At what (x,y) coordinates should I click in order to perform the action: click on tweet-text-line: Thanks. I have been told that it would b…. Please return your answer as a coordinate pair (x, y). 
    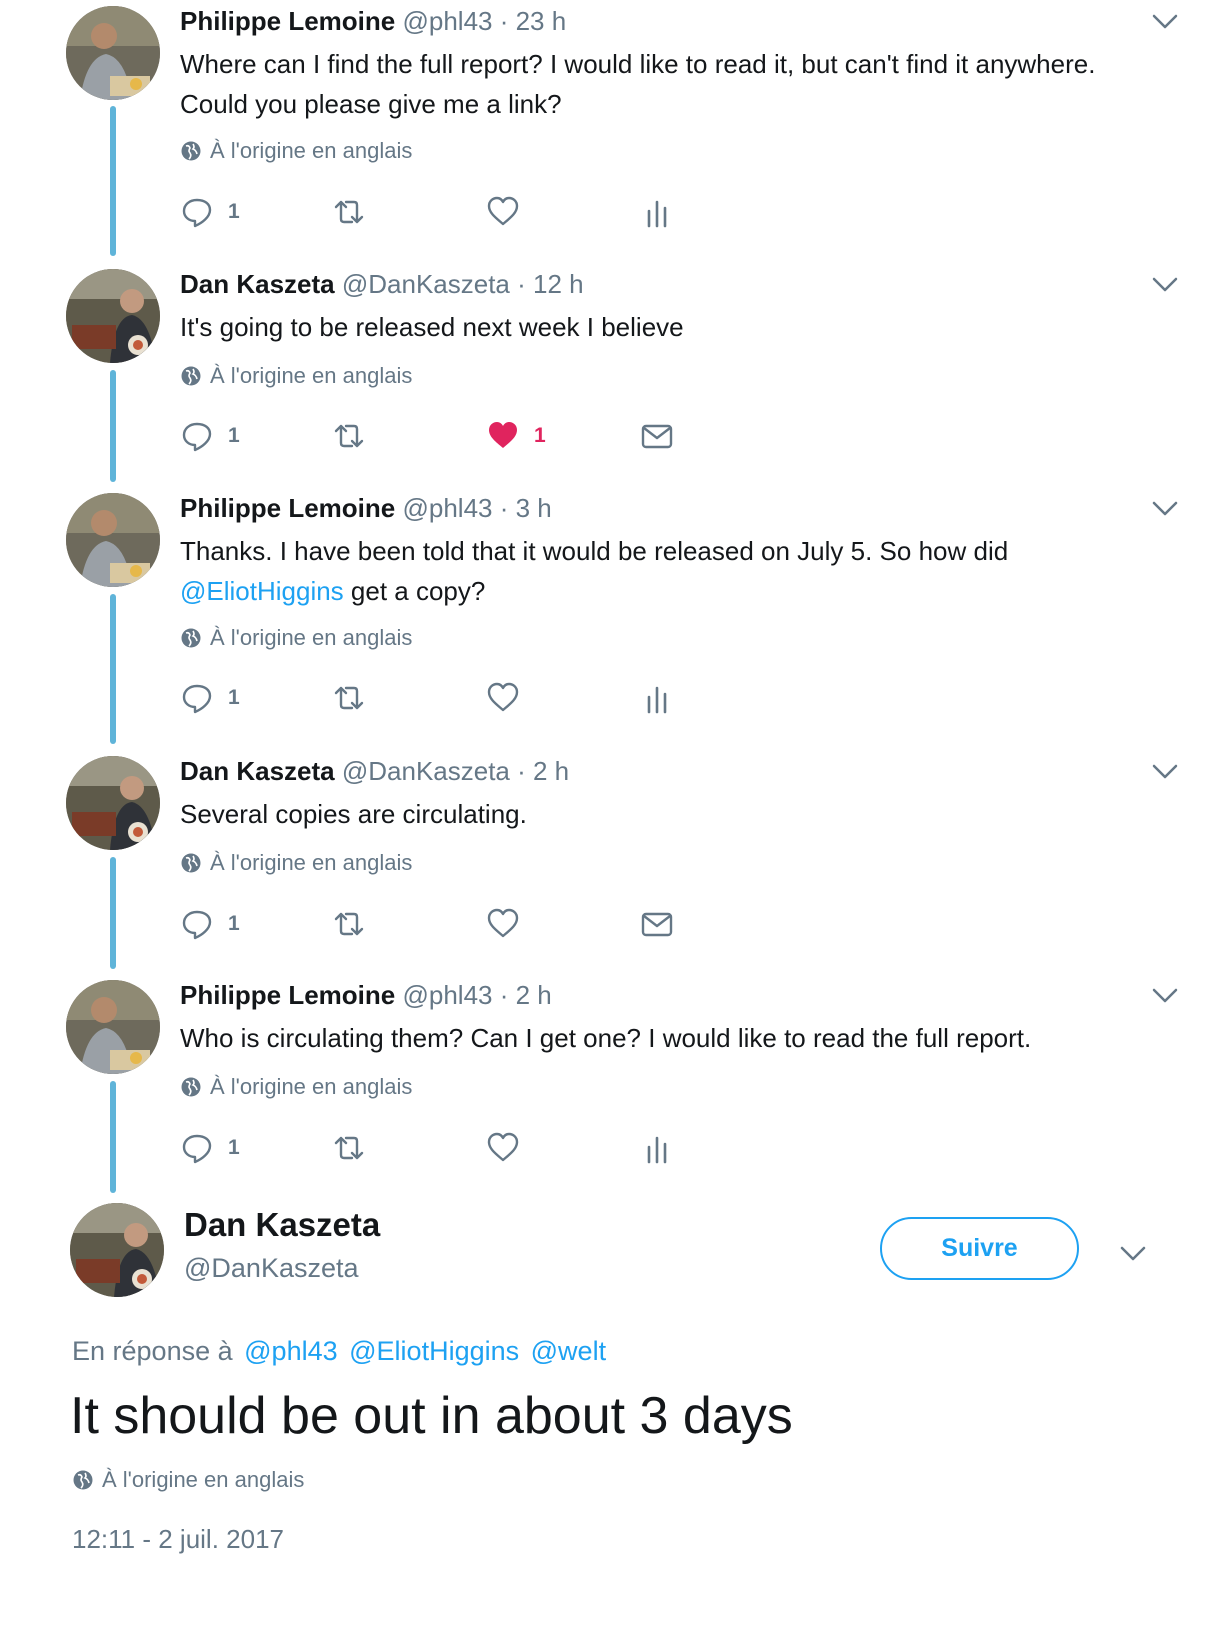
    Looking at the image, I should click on (594, 551).